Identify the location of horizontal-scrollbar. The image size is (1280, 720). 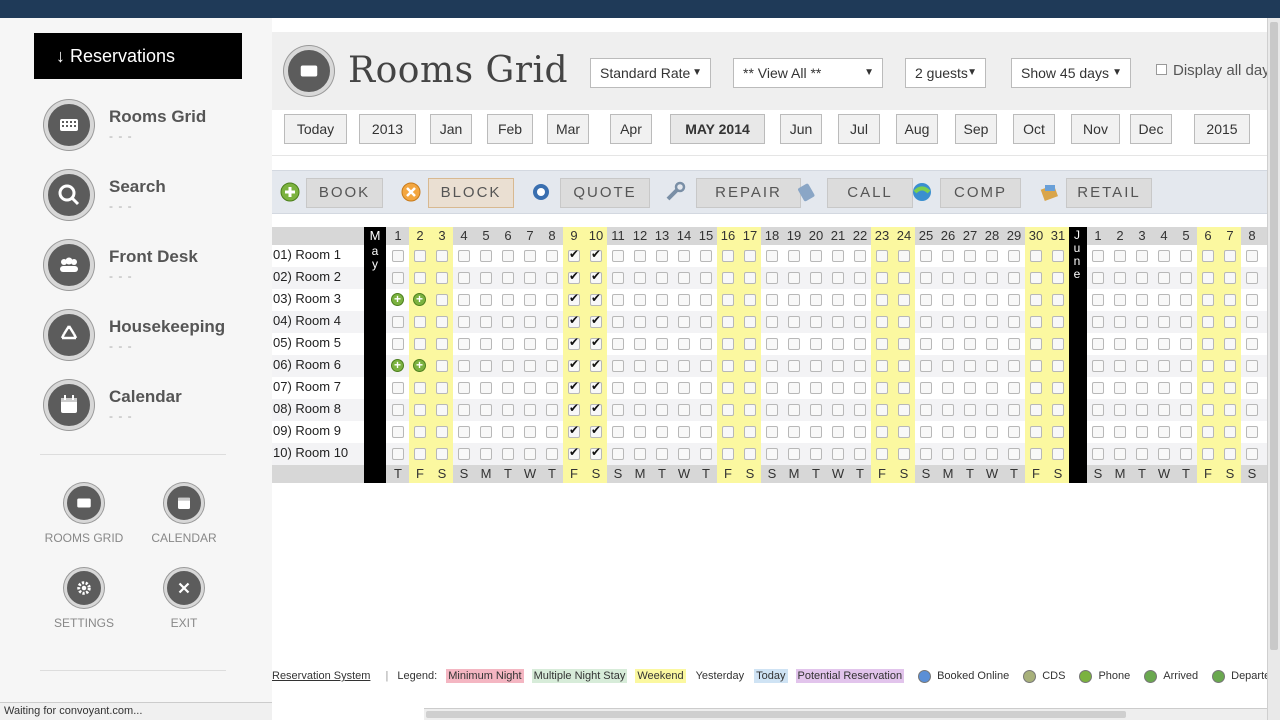
(845, 714).